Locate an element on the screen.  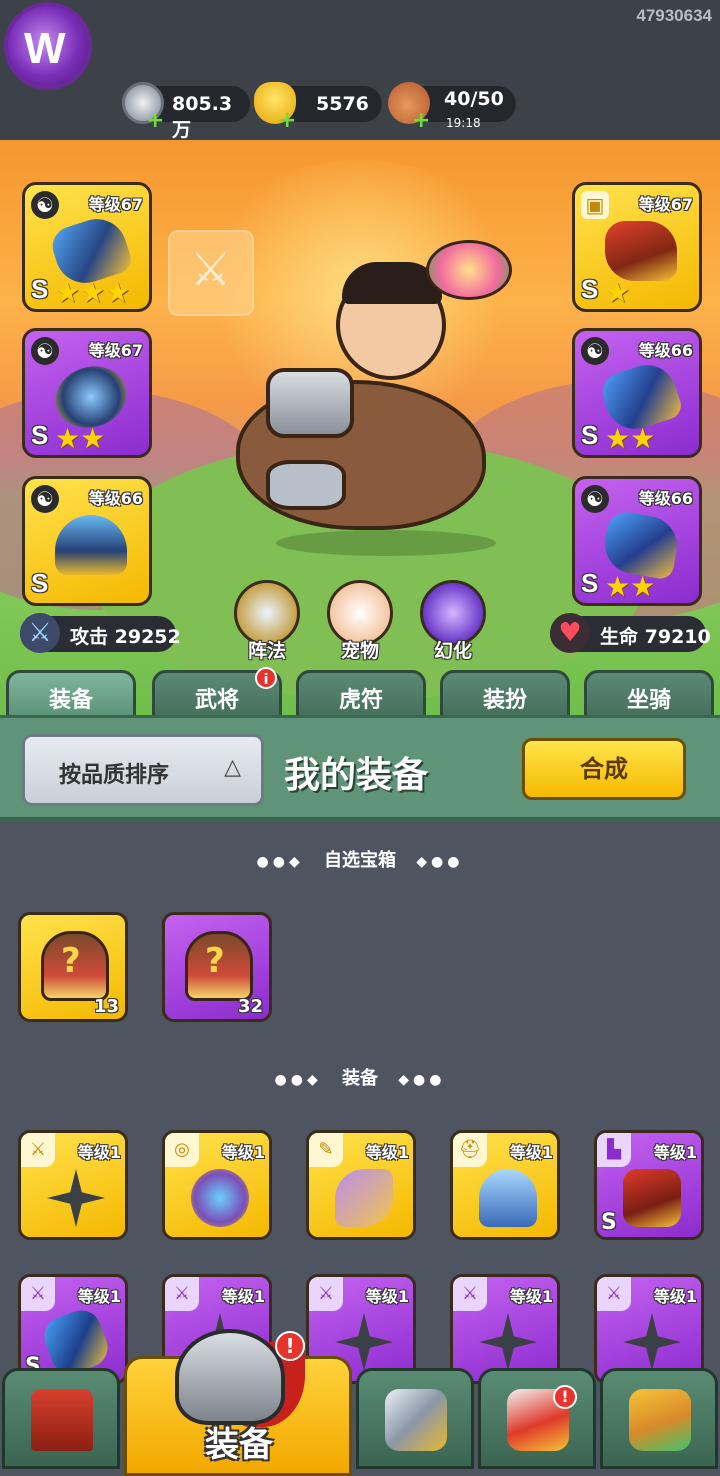
top-bar: W 47930634 + 805.3万 + 5576 + 40/50 19:18 is located at coordinates (360, 70).